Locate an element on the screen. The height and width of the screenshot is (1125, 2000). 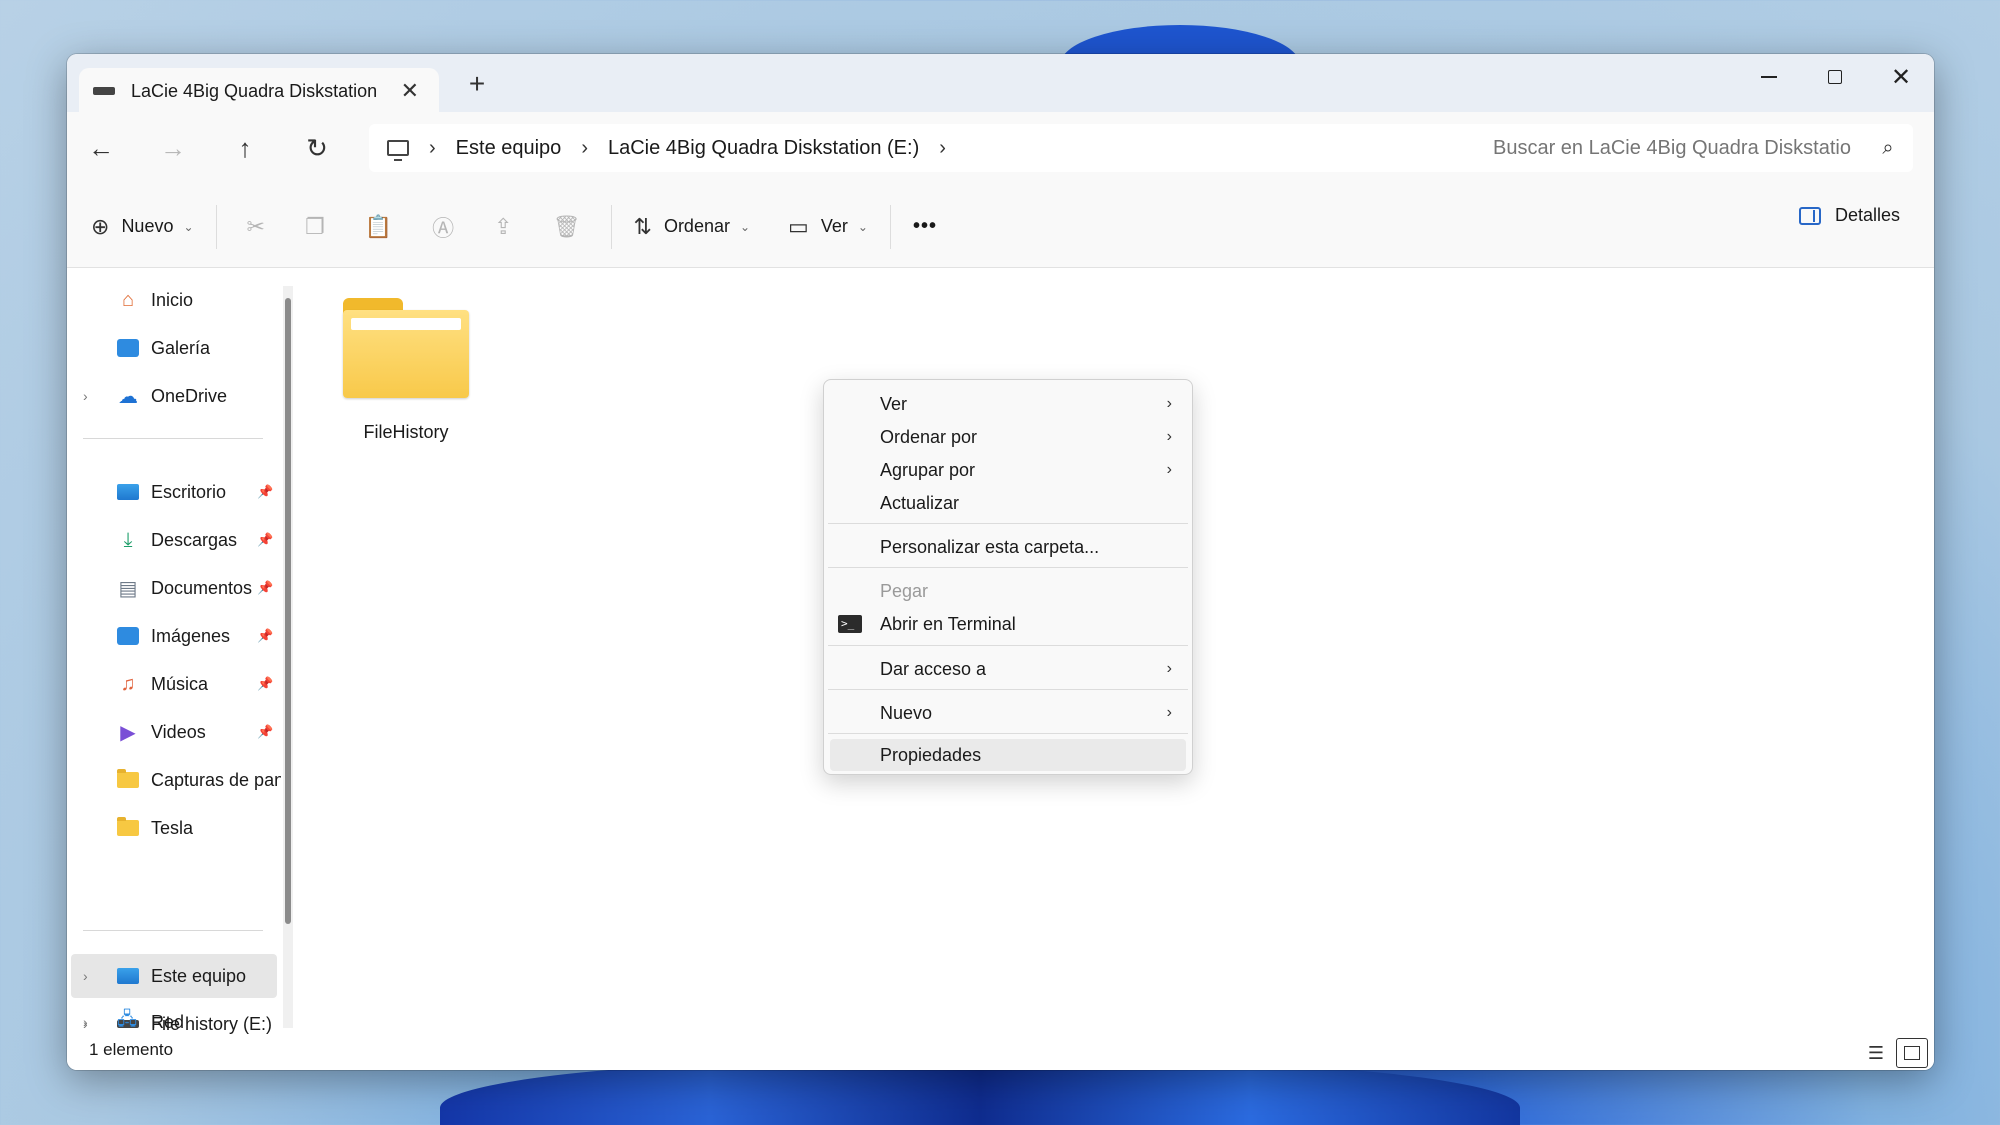
sidebar-item-red-row: › 🖧 Red is located at coordinates (174, 1022).